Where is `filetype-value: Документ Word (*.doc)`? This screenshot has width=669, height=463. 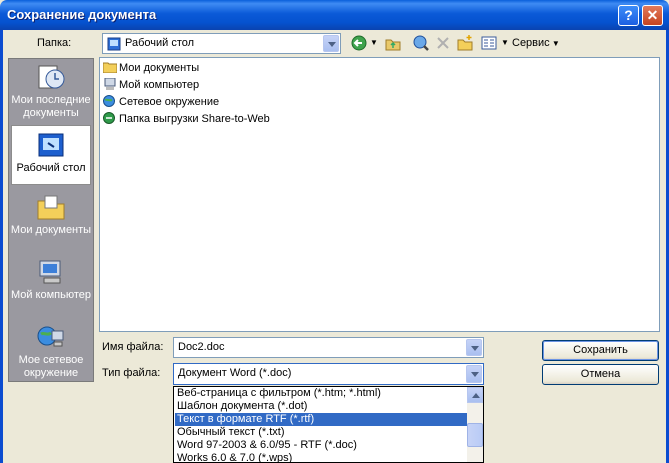
filetype-value: Документ Word (*.doc) is located at coordinates (235, 373).